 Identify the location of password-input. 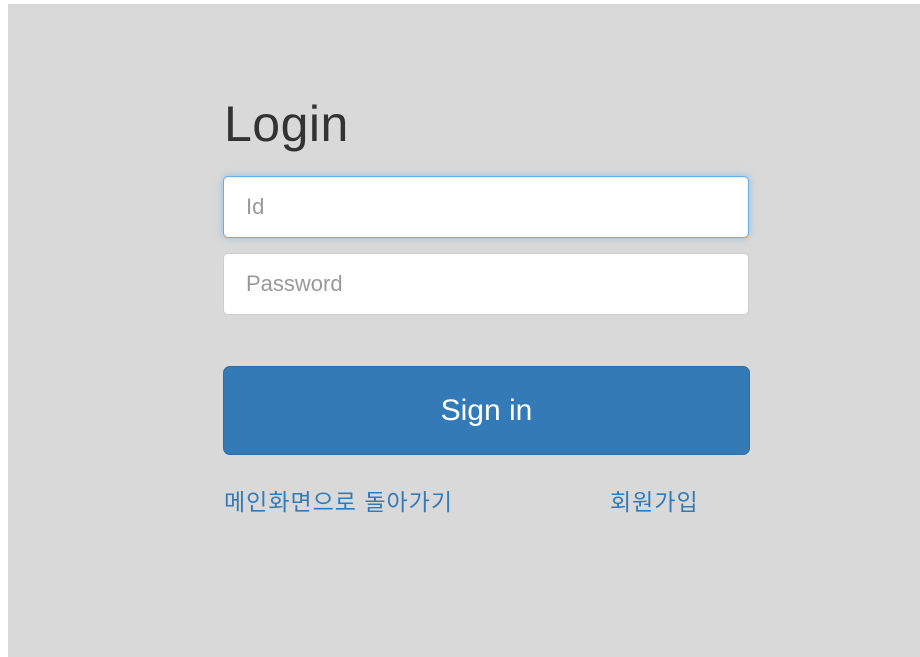
(486, 284).